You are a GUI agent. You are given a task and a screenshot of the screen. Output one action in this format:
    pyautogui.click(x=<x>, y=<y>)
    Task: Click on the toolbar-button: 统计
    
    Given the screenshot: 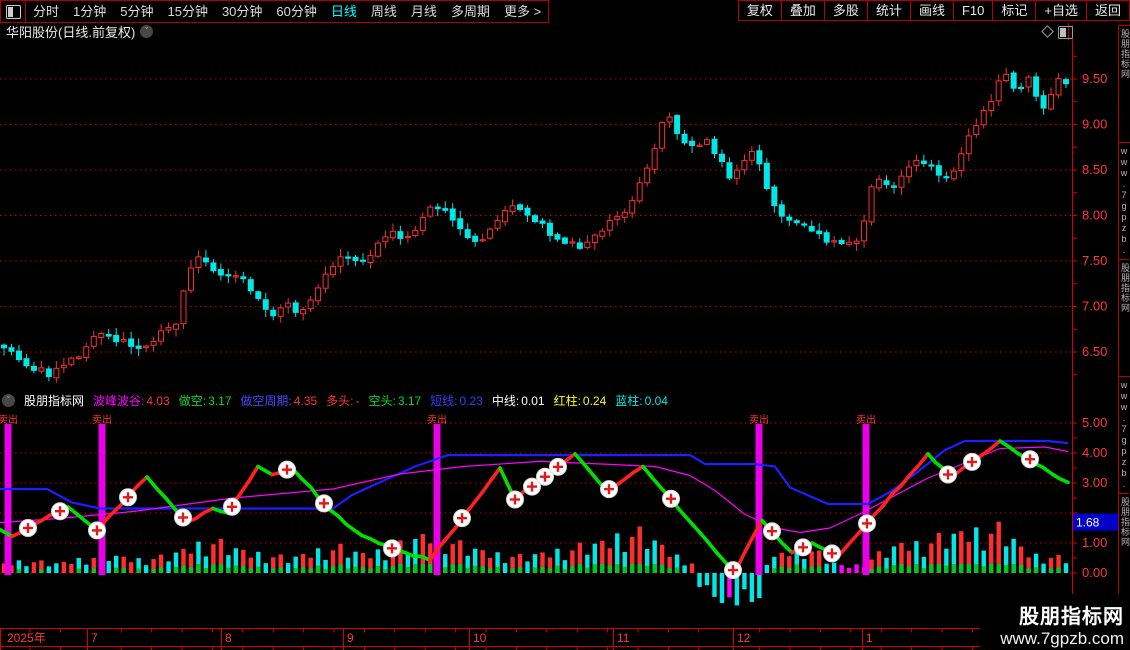 What is the action you would take?
    pyautogui.click(x=888, y=10)
    